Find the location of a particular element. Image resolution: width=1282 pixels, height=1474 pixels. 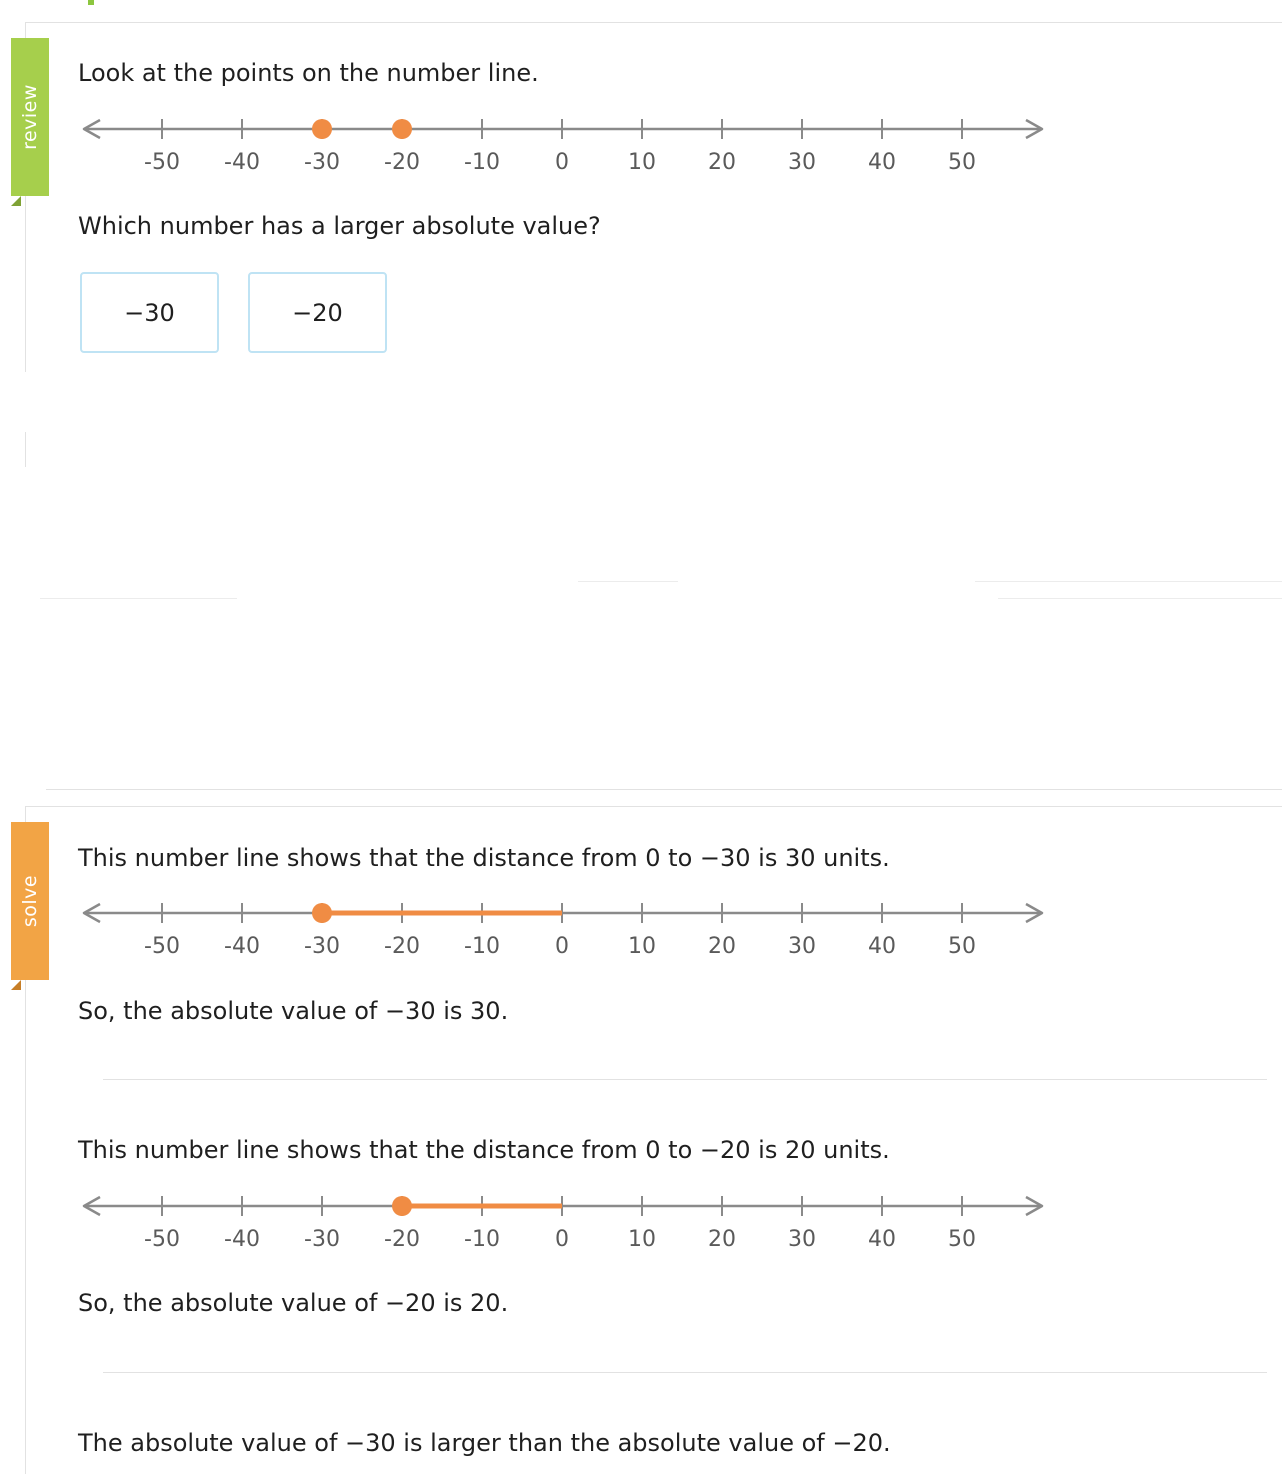

review-card-left-border-lower is located at coordinates (25, 449).